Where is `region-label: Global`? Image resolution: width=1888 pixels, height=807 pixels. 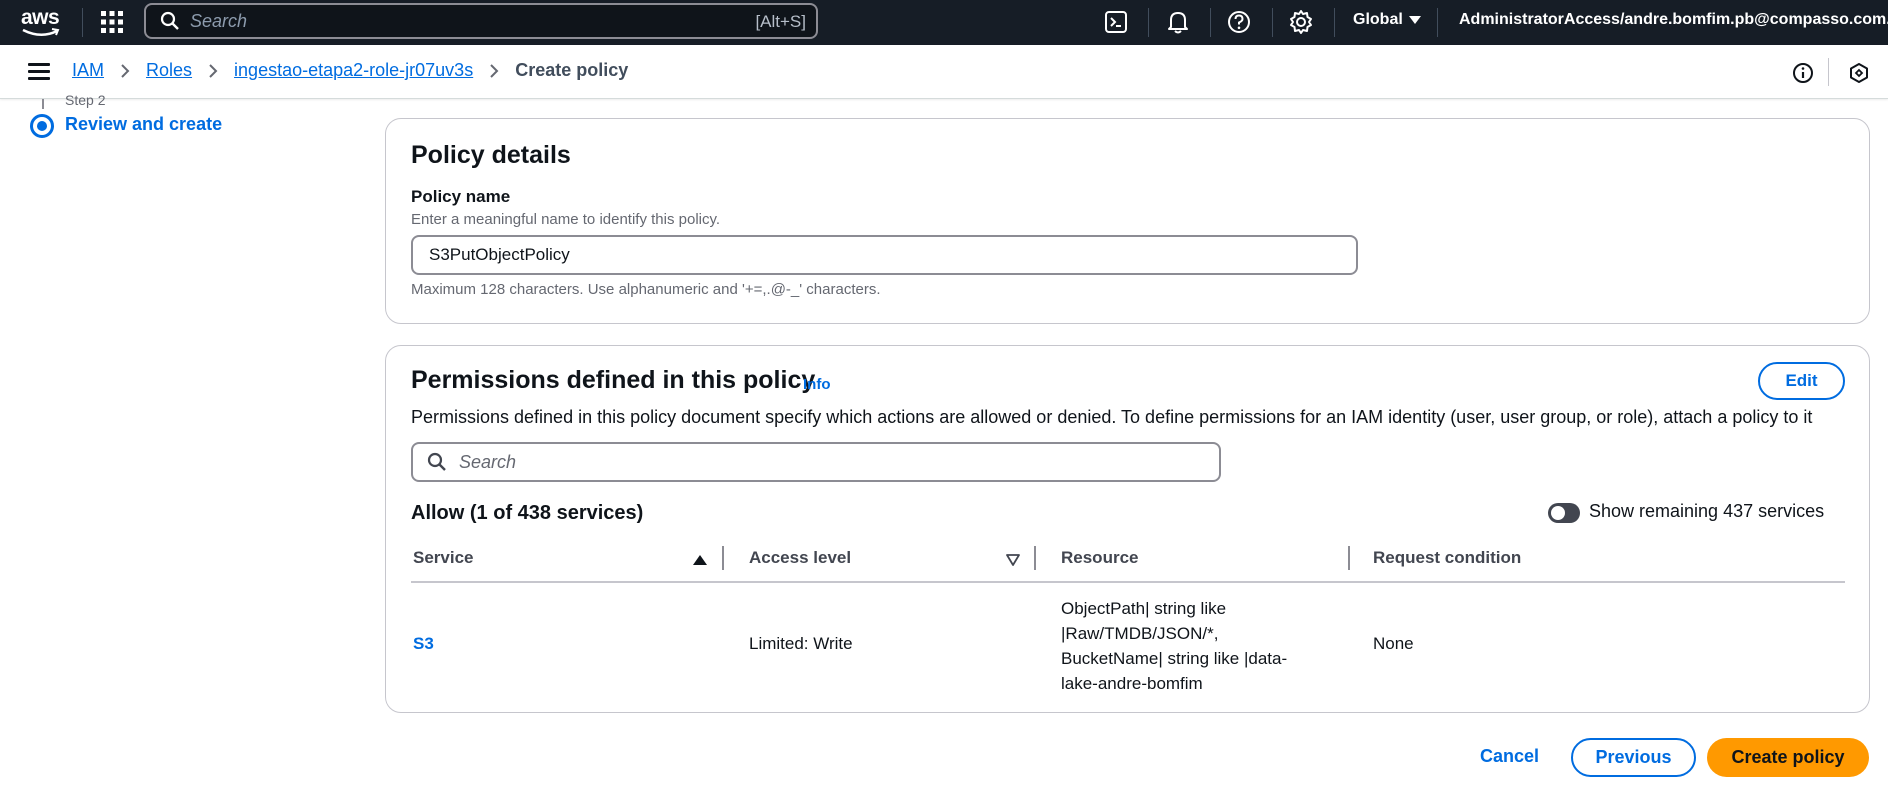 region-label: Global is located at coordinates (1378, 19).